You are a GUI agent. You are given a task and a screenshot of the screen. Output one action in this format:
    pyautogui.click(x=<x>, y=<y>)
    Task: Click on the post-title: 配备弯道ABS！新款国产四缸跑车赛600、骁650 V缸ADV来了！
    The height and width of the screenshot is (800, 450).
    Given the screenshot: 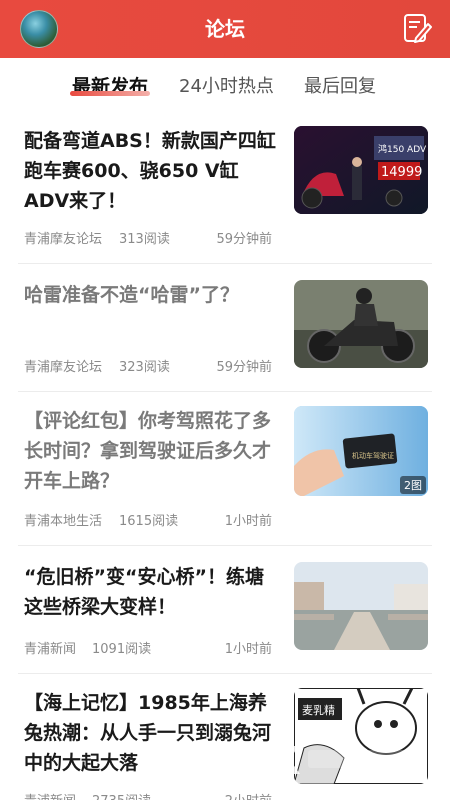 What is the action you would take?
    pyautogui.click(x=151, y=171)
    